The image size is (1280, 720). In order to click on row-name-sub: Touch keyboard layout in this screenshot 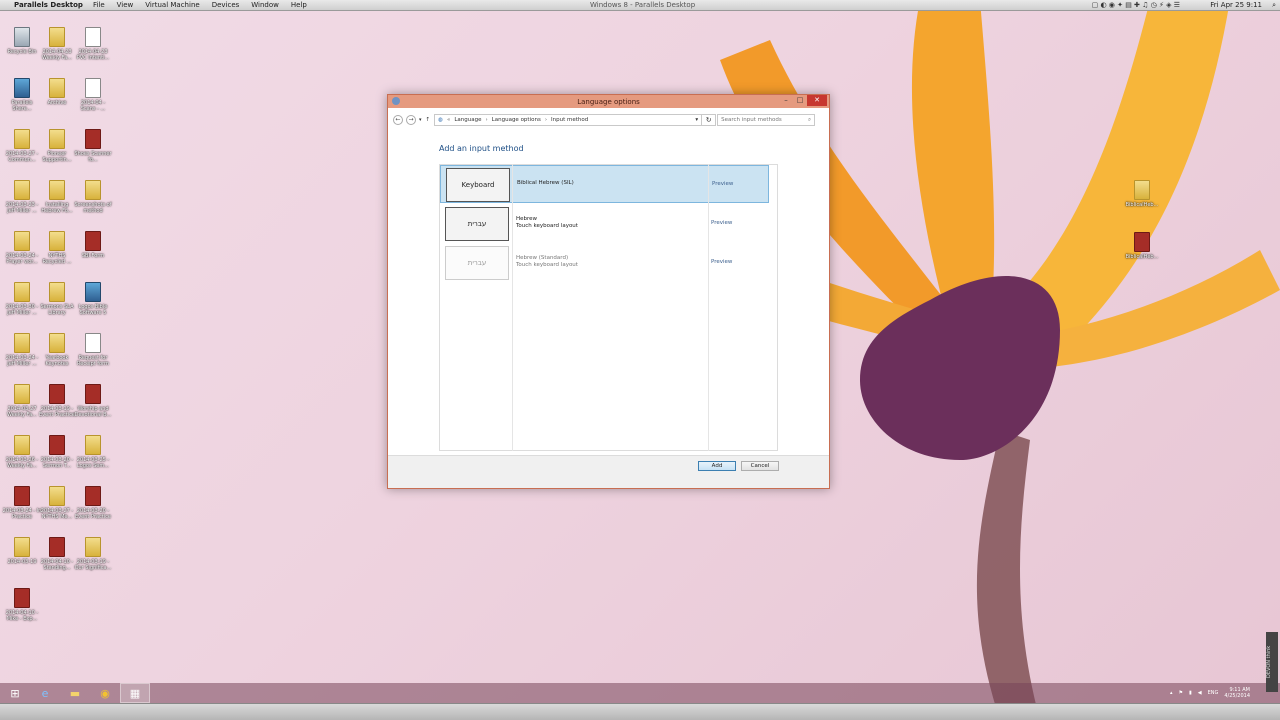, I will do `click(547, 226)`.